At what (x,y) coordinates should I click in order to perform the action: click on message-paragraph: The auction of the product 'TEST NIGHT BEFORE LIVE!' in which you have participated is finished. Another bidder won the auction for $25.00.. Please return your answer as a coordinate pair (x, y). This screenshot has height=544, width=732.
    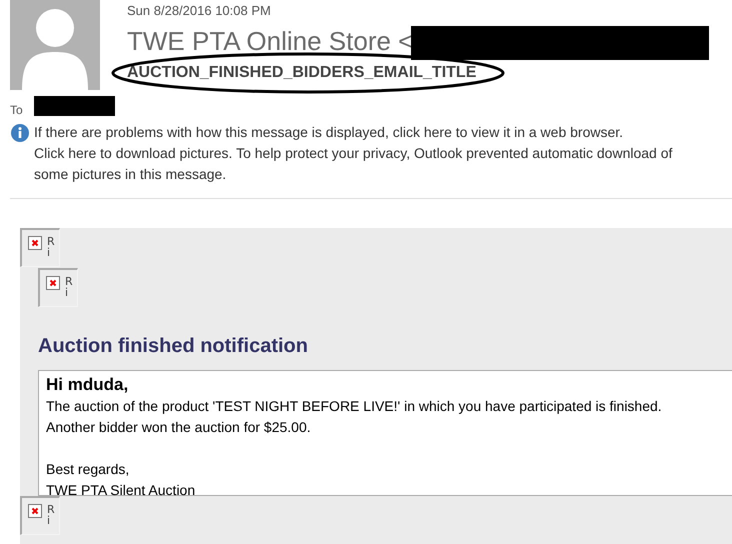
    Looking at the image, I should click on (354, 417).